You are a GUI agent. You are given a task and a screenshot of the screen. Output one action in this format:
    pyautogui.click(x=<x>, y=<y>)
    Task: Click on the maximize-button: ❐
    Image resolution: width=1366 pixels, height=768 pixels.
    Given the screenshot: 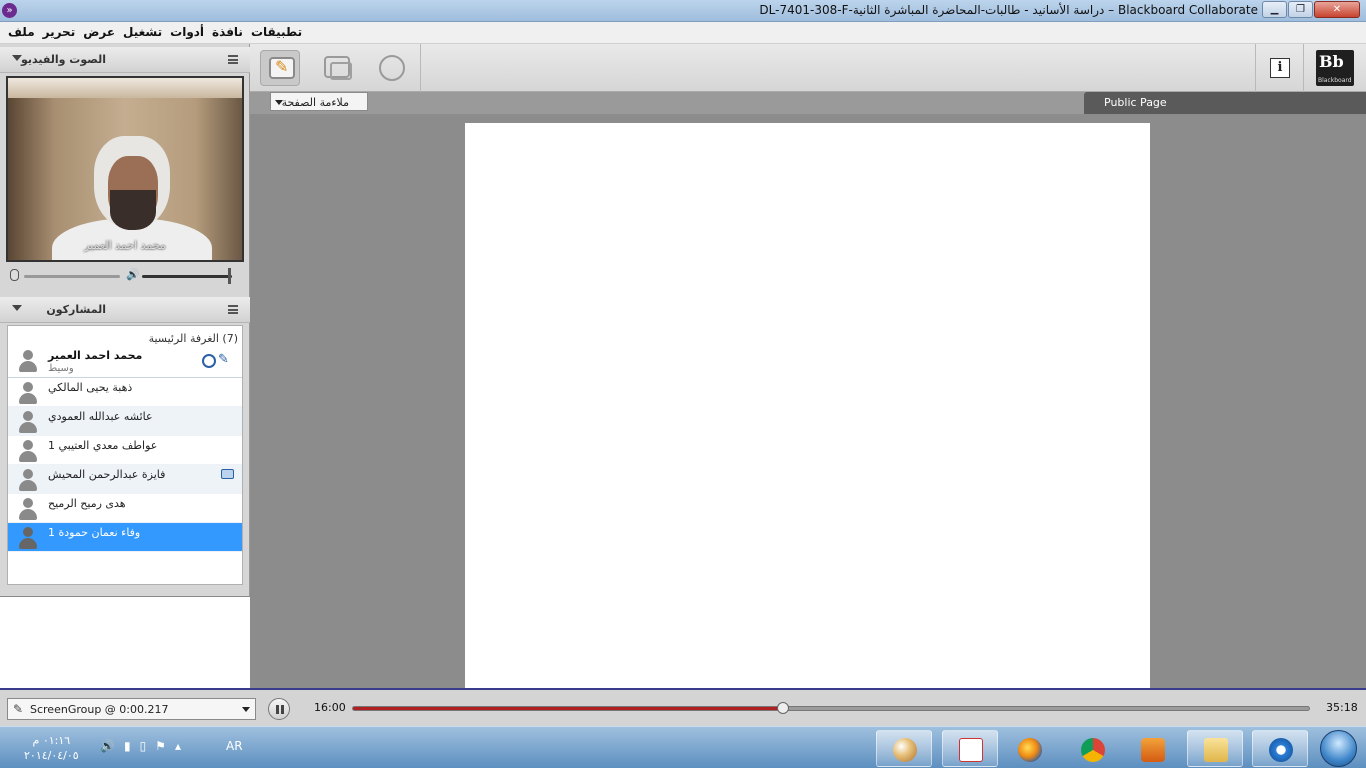 What is the action you would take?
    pyautogui.click(x=1300, y=9)
    